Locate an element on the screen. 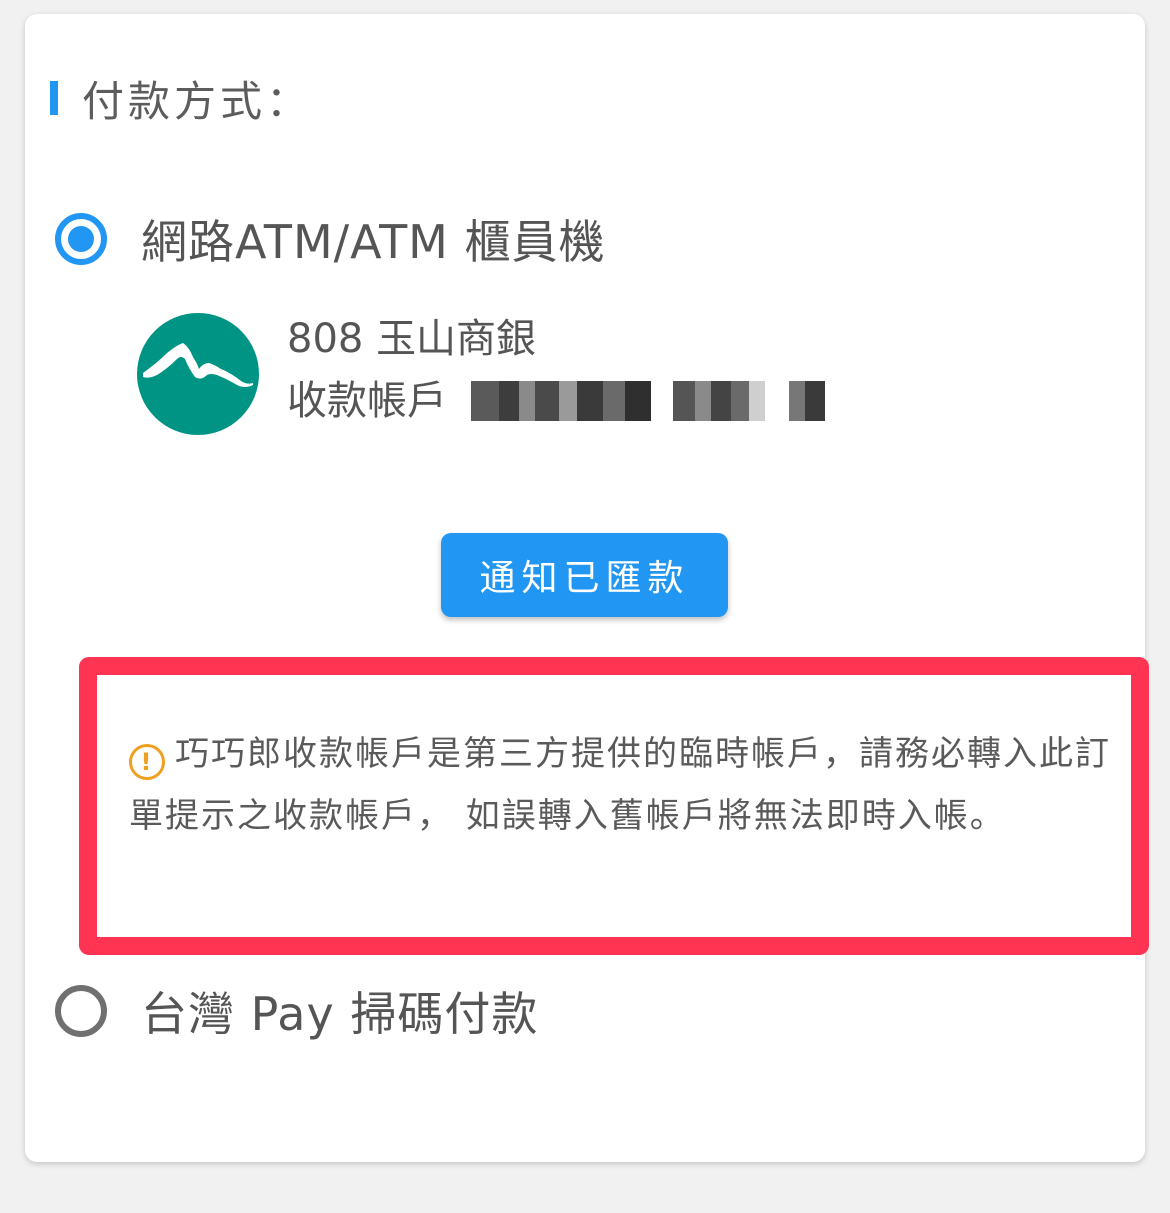 The image size is (1170, 1213). payment-option-taiwan-pay: 台灣 Pay 掃碼付款 is located at coordinates (296, 1011).